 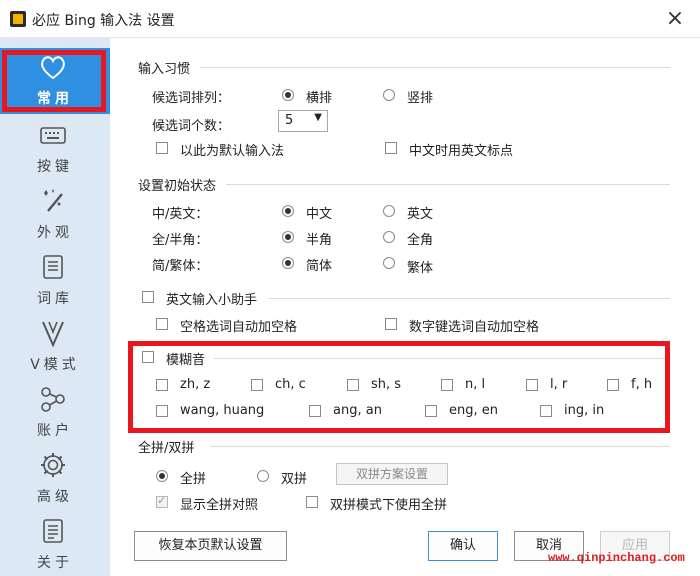 What do you see at coordinates (232, 151) in the screenshot?
I see `default-ime-label: 以此为默认输入法` at bounding box center [232, 151].